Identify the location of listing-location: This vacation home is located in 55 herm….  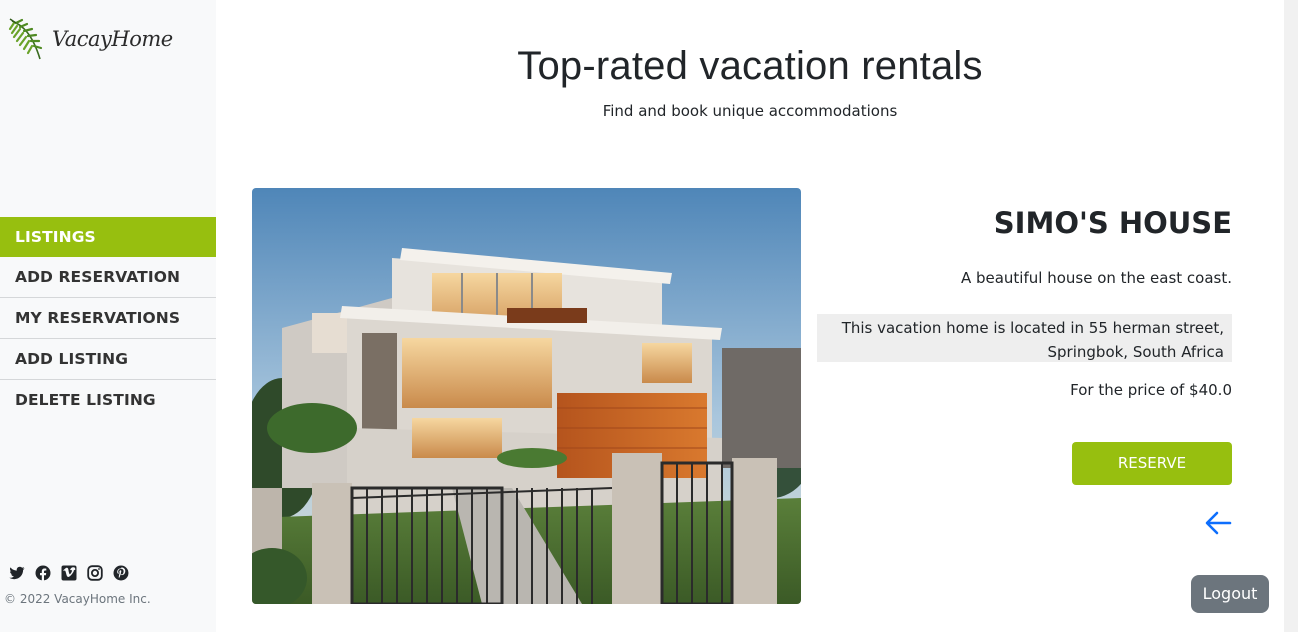
(1024, 338).